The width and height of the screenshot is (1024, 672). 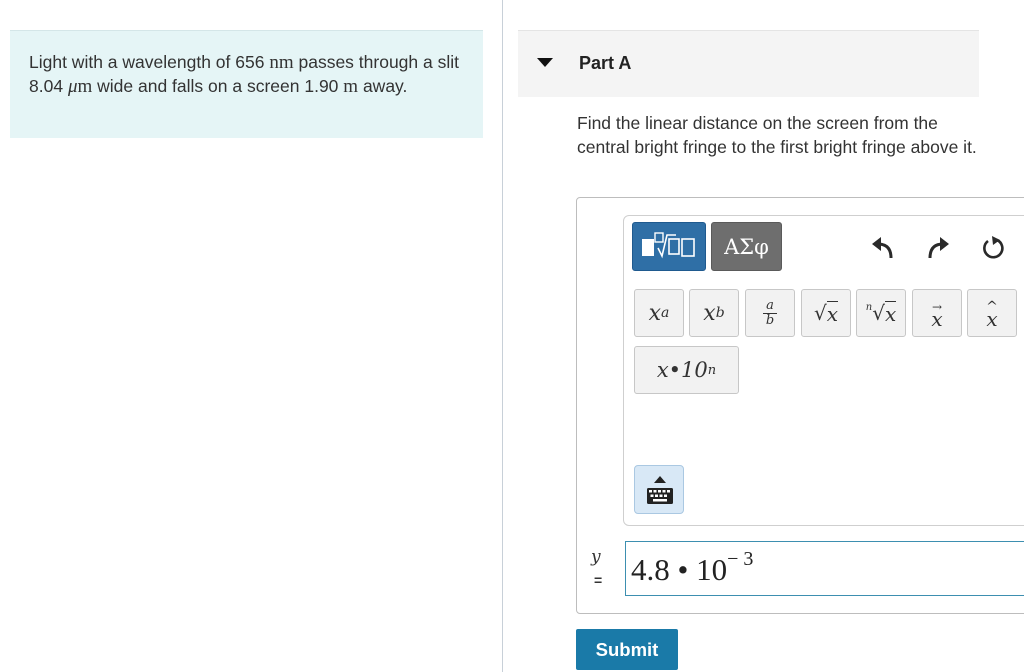 I want to click on vector-button: → x, so click(x=937, y=313).